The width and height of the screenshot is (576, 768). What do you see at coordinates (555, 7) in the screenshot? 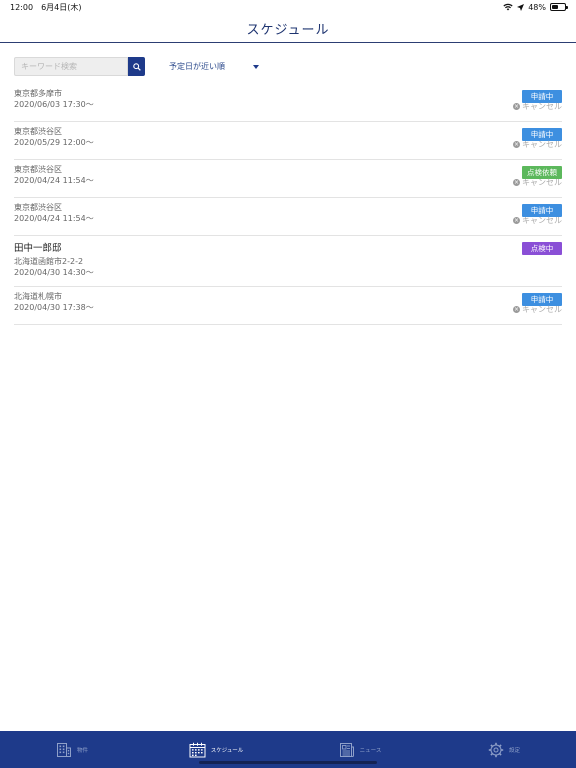
I see `battery-level` at bounding box center [555, 7].